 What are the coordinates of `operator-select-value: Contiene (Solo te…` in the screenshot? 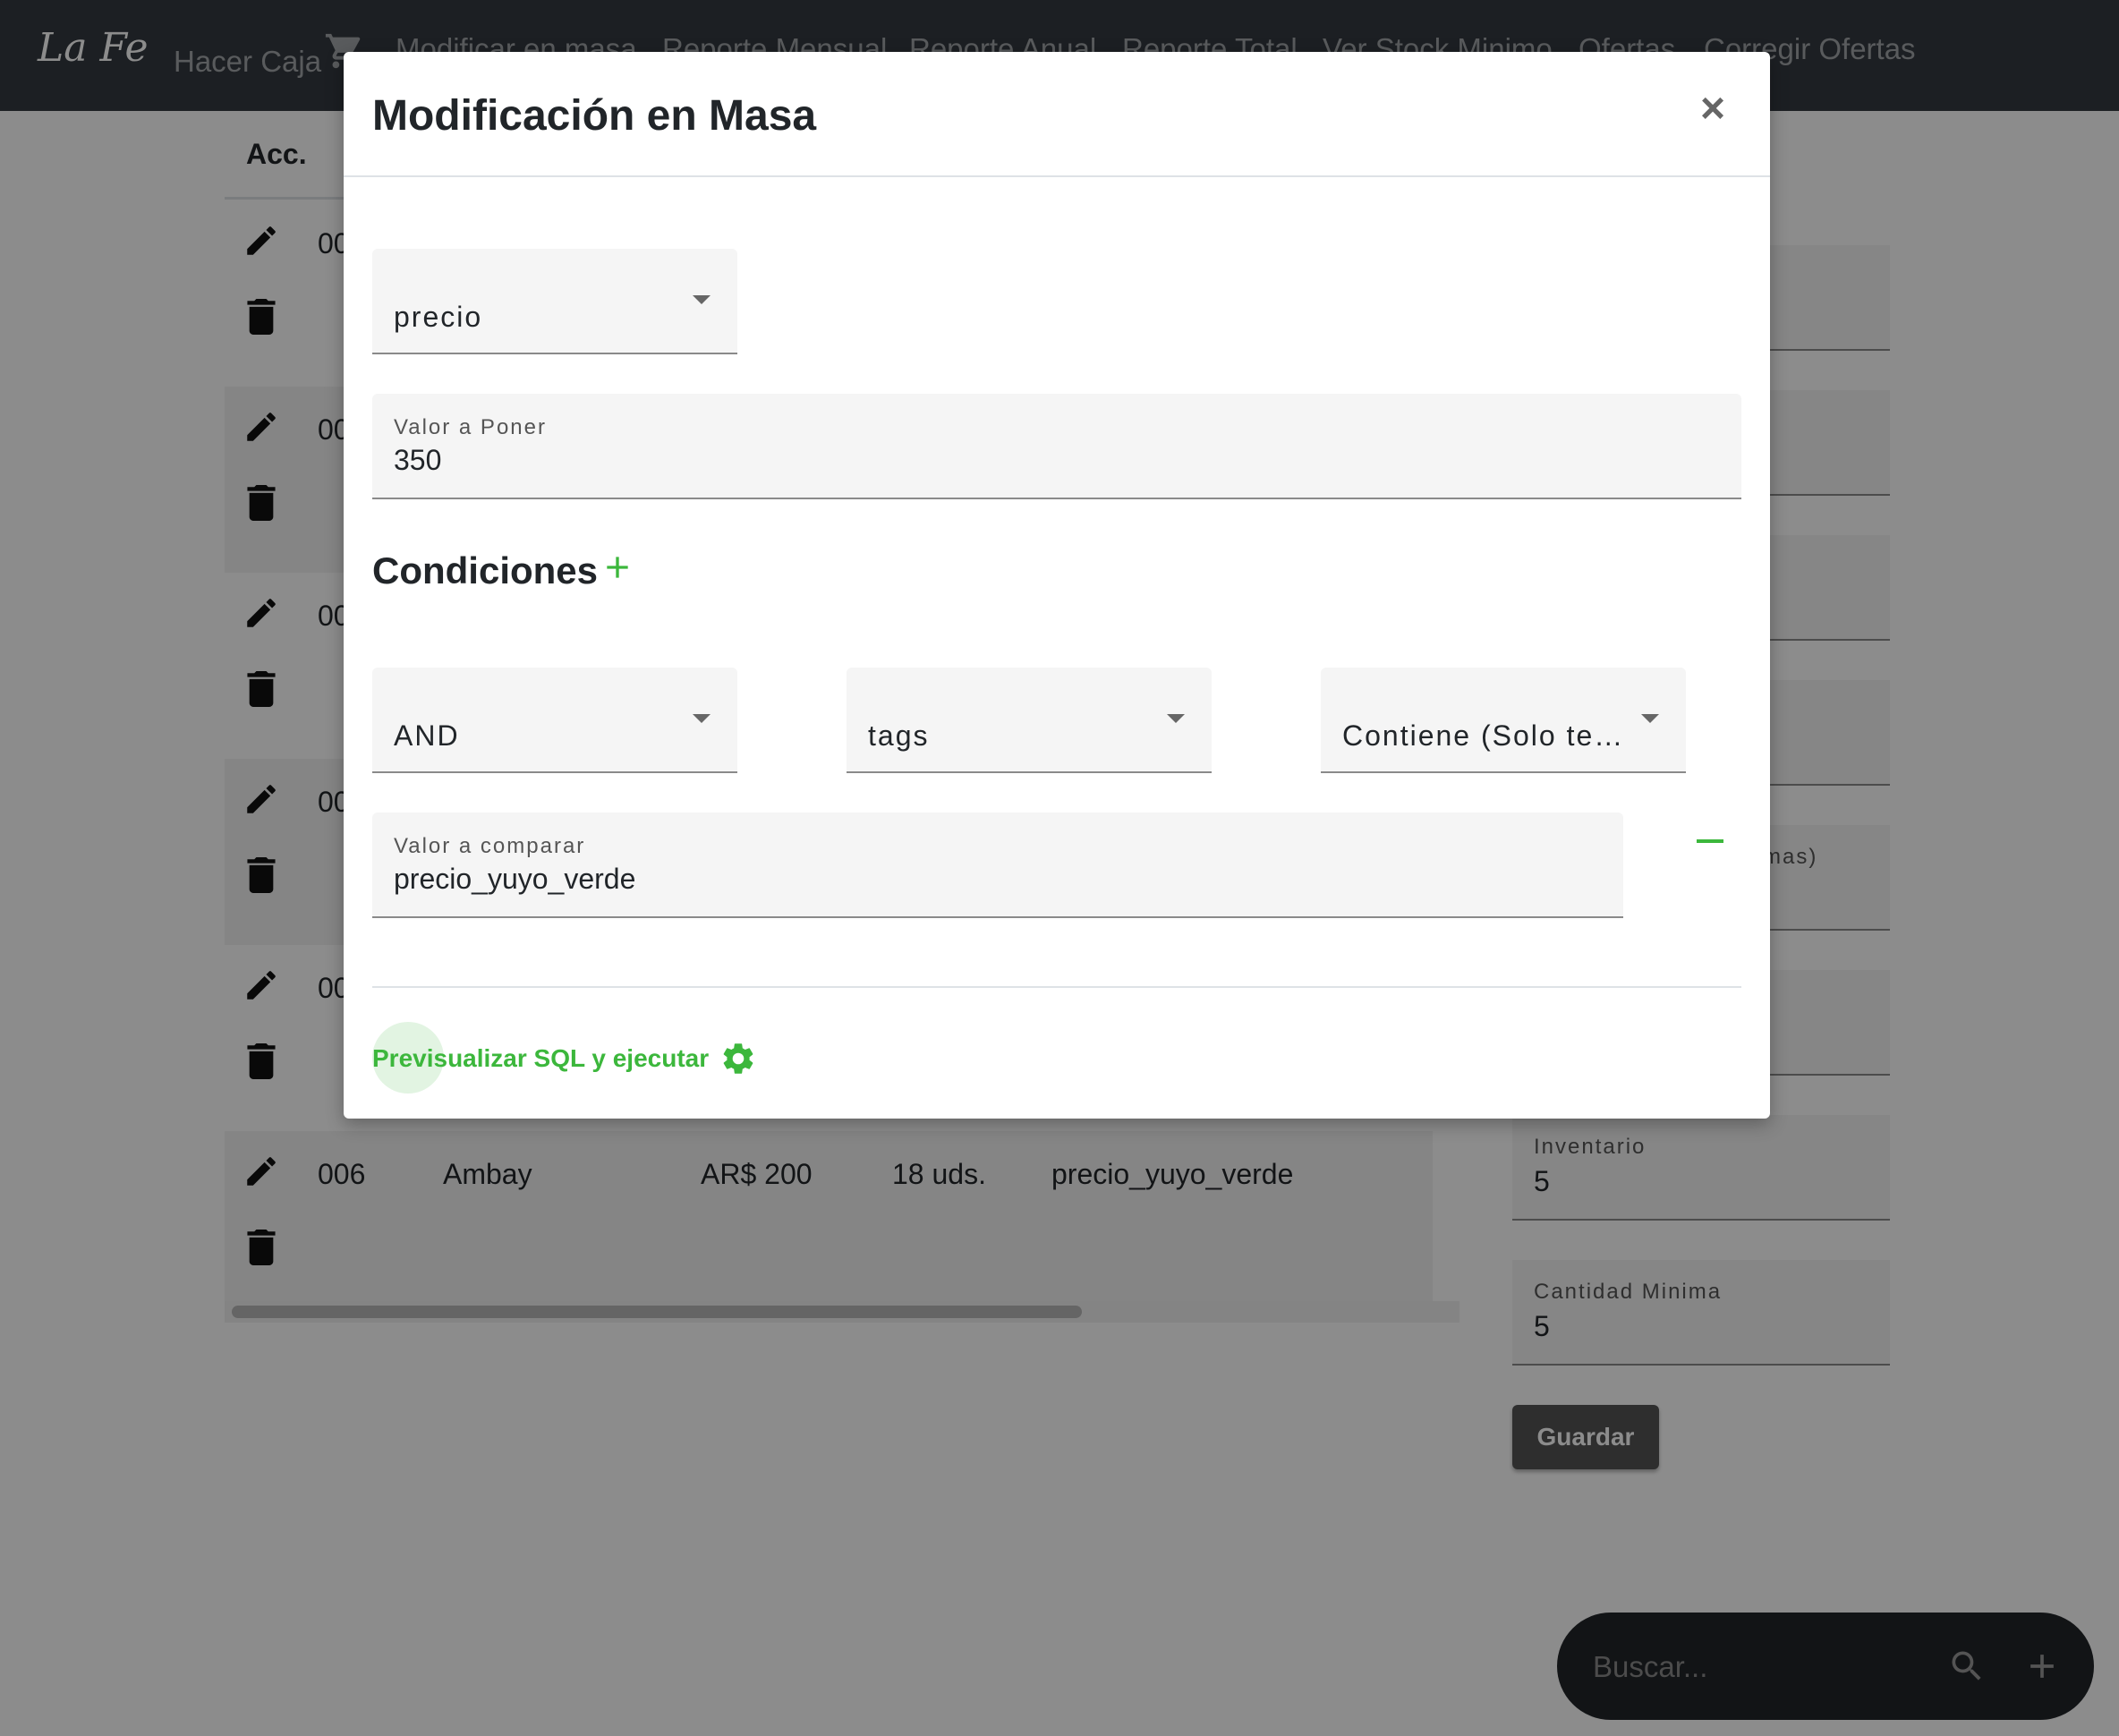 It's located at (1484, 735).